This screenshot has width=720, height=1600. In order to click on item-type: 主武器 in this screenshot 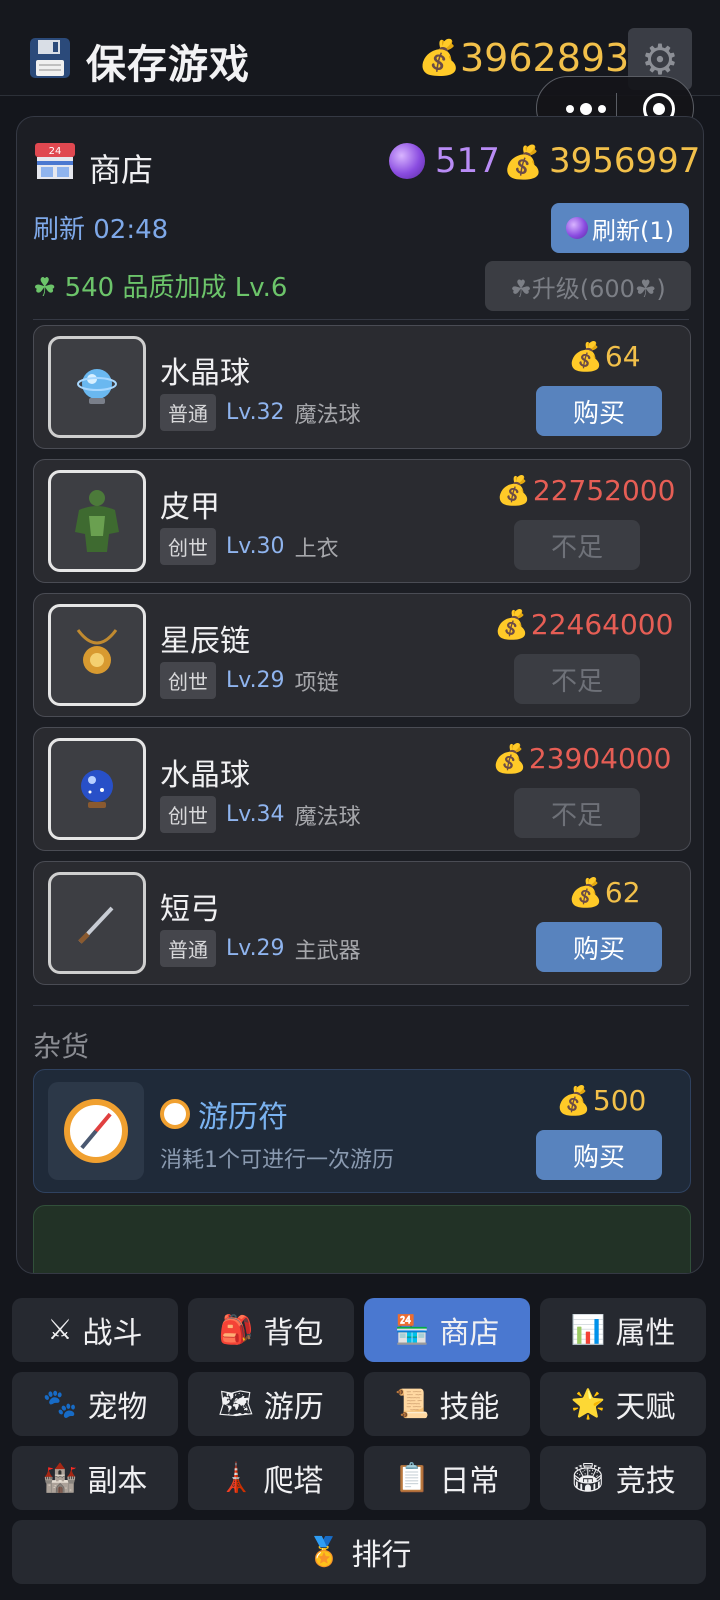, I will do `click(327, 951)`.